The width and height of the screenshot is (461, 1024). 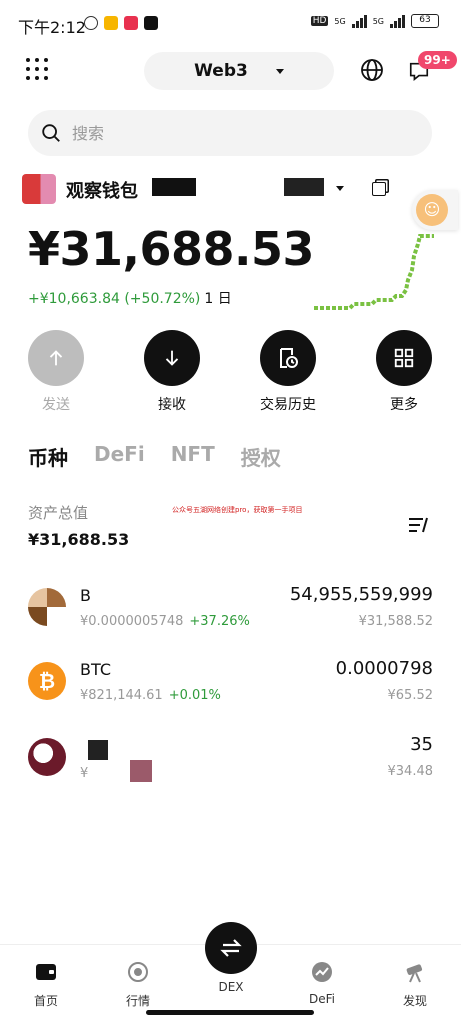 I want to click on nav-discover: 发现, so click(x=415, y=985).